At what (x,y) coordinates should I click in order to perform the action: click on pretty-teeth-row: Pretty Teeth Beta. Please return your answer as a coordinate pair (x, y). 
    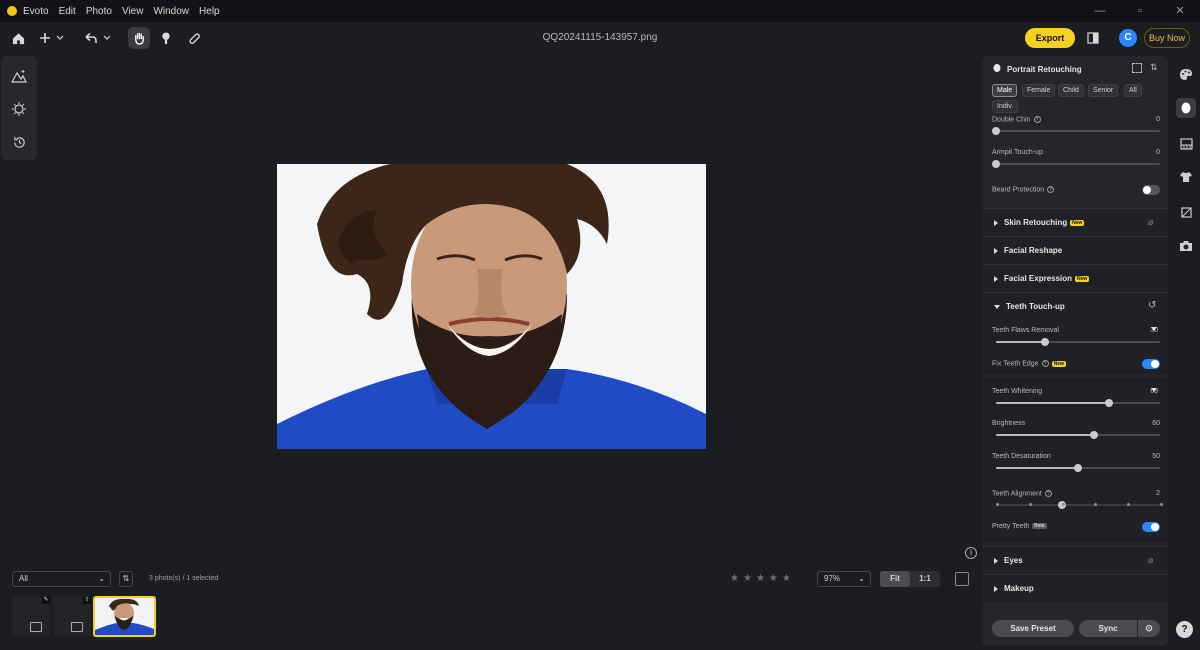
    Looking at the image, I should click on (1019, 526).